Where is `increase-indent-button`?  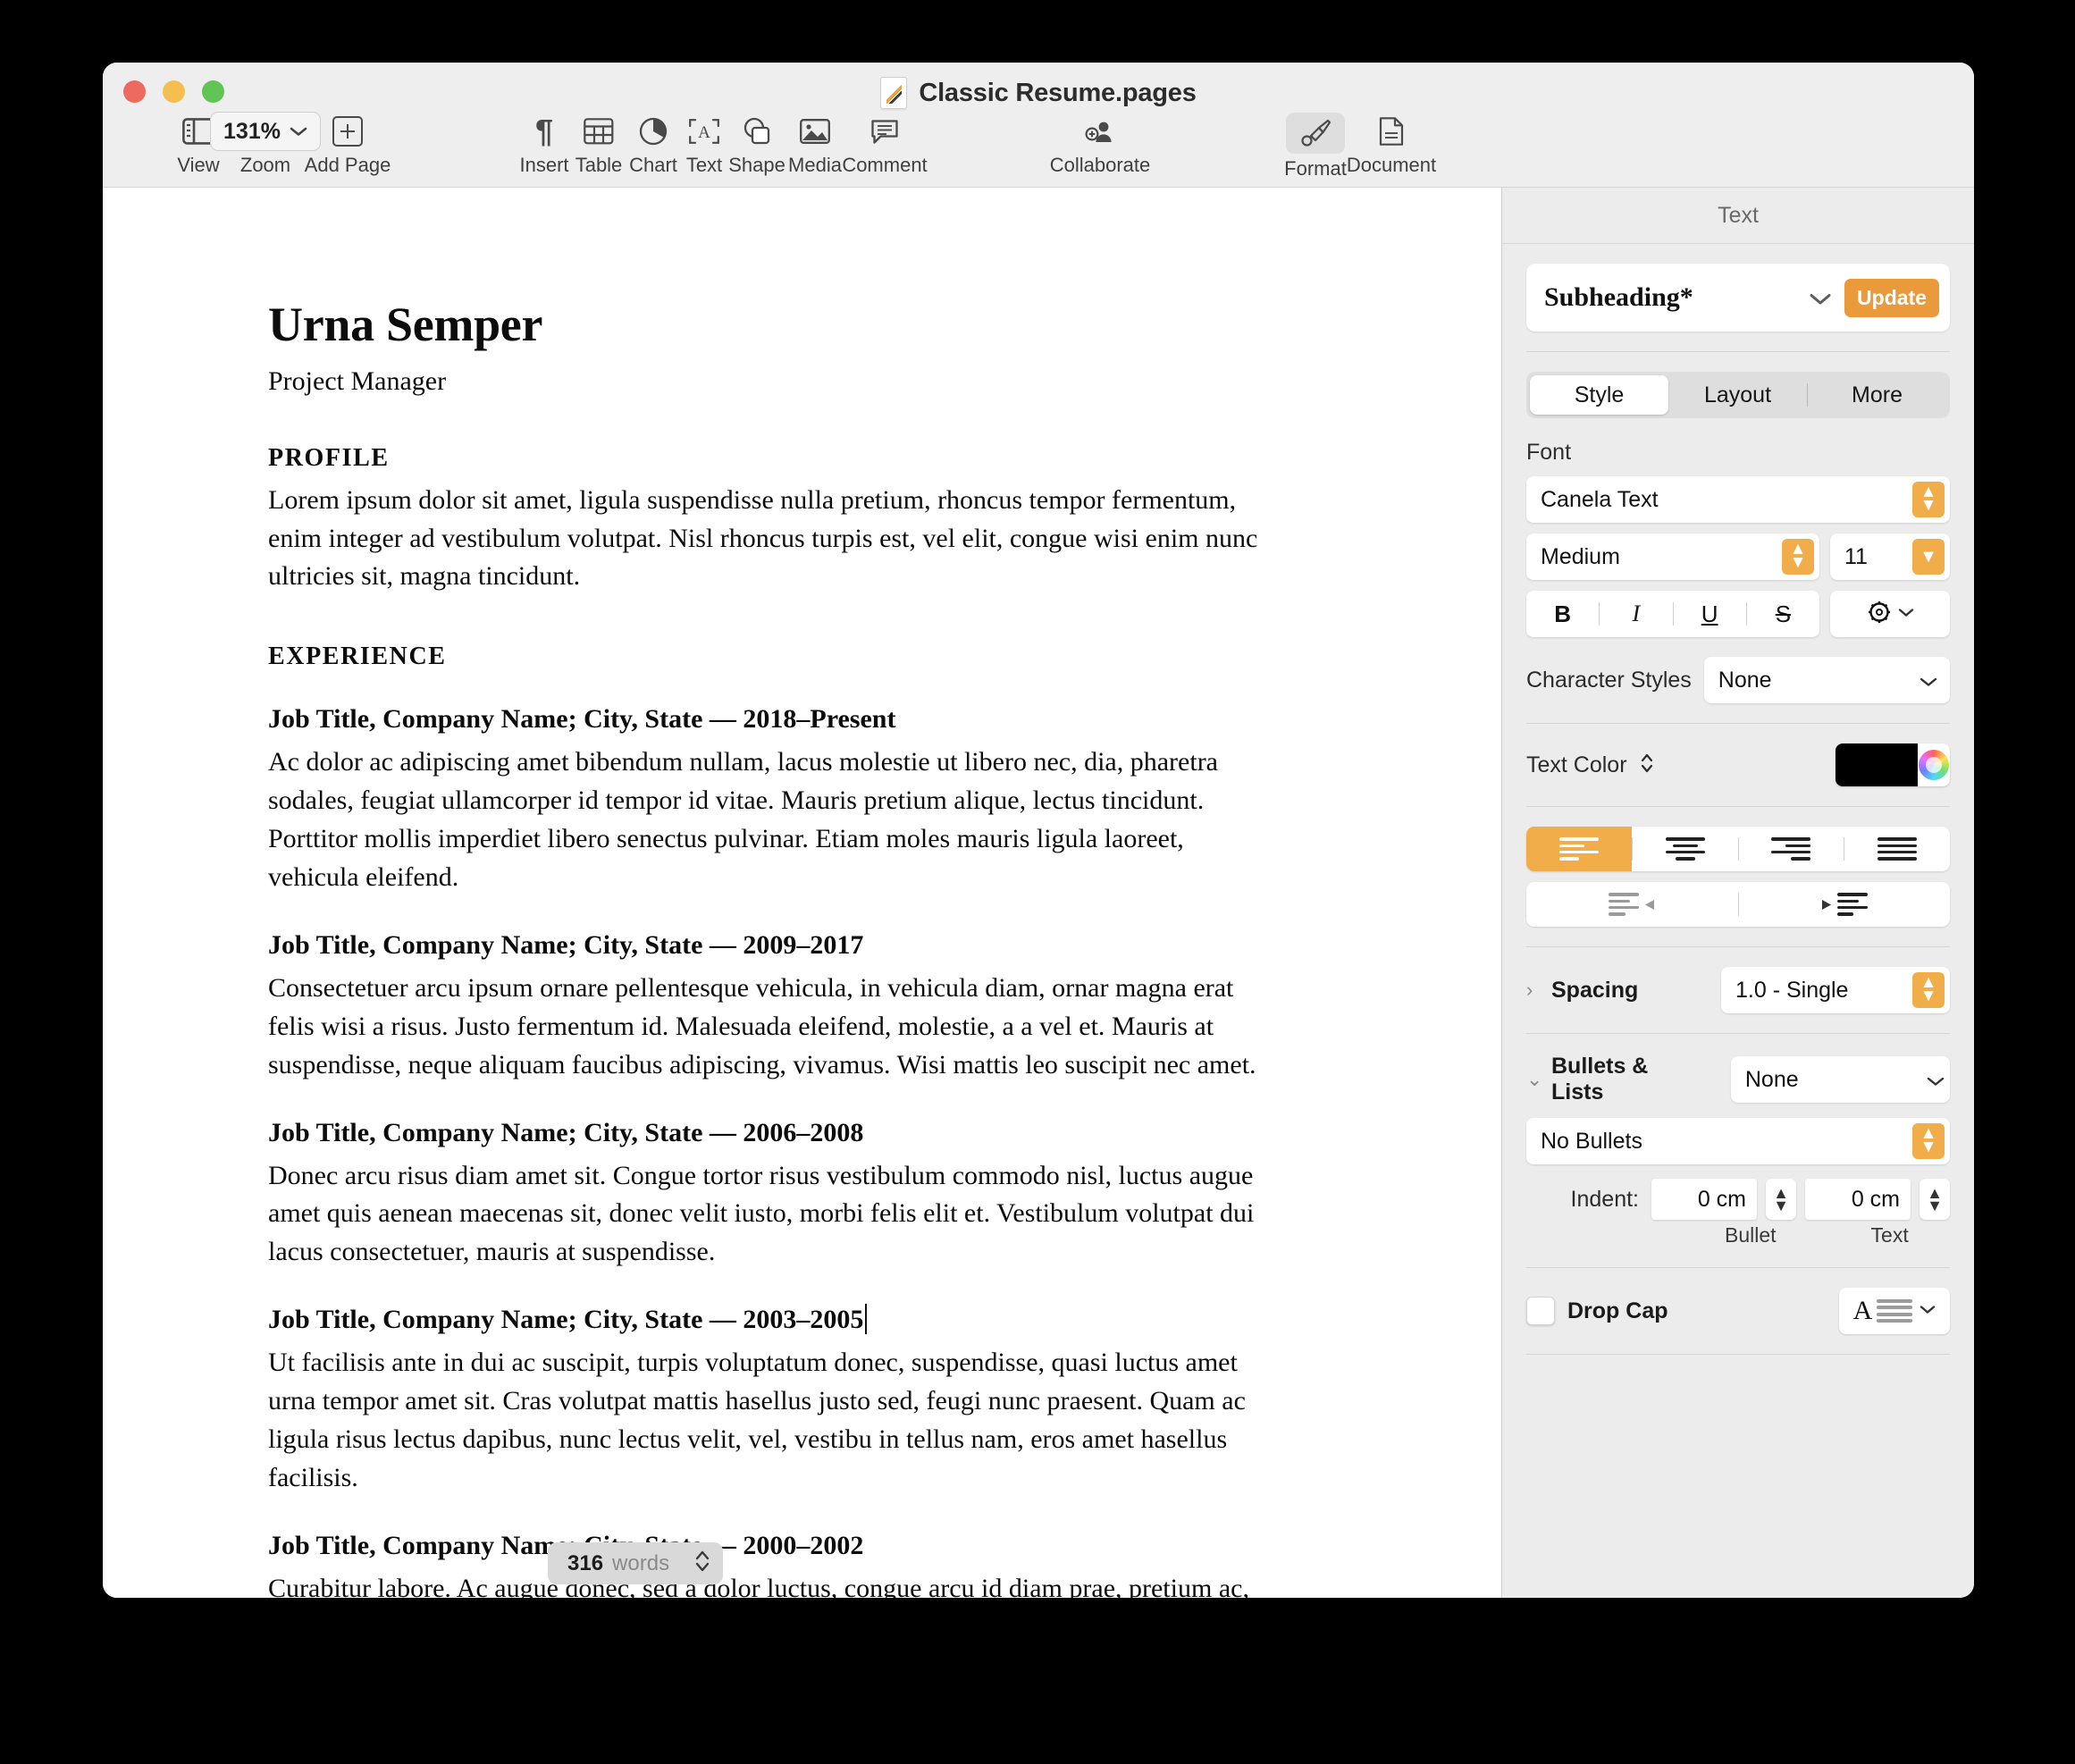 increase-indent-button is located at coordinates (1845, 904).